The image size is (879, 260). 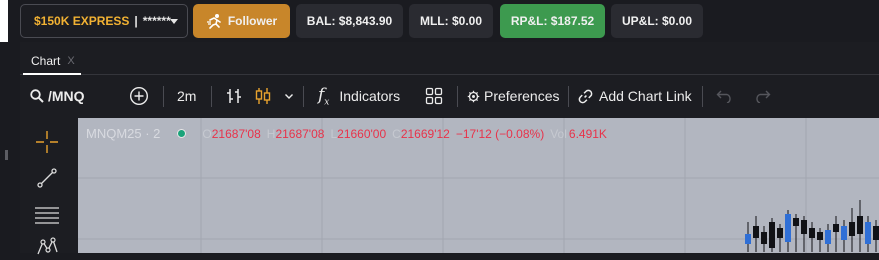 I want to click on gear-icon, so click(x=473, y=96).